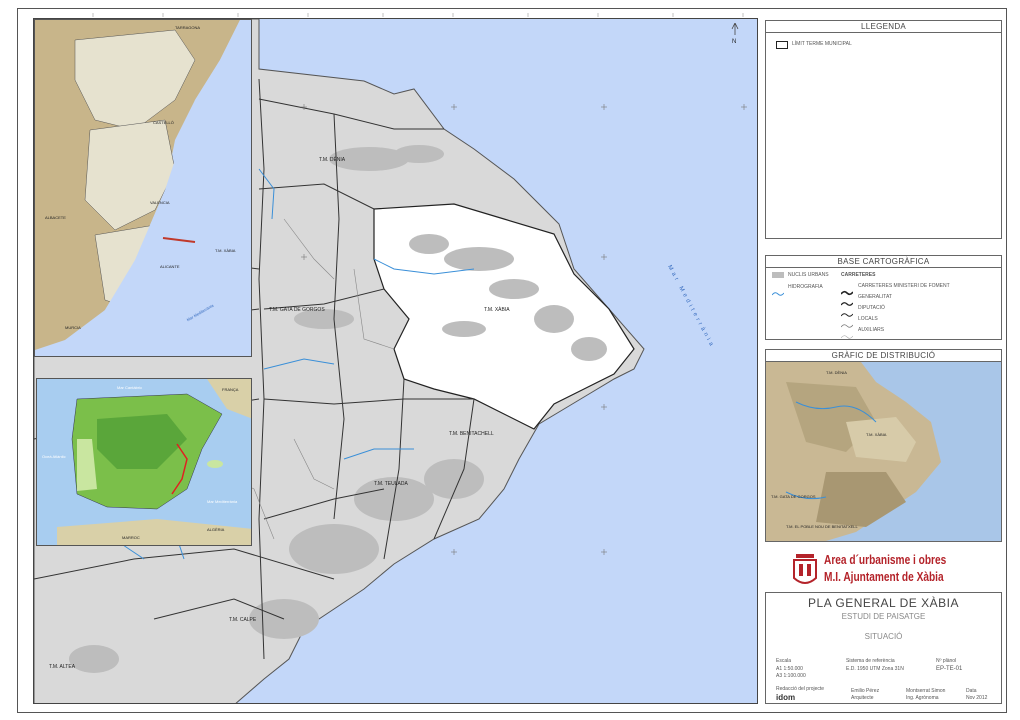 The height and width of the screenshot is (720, 1020). I want to click on coat-of-arms-icon, so click(805, 570).